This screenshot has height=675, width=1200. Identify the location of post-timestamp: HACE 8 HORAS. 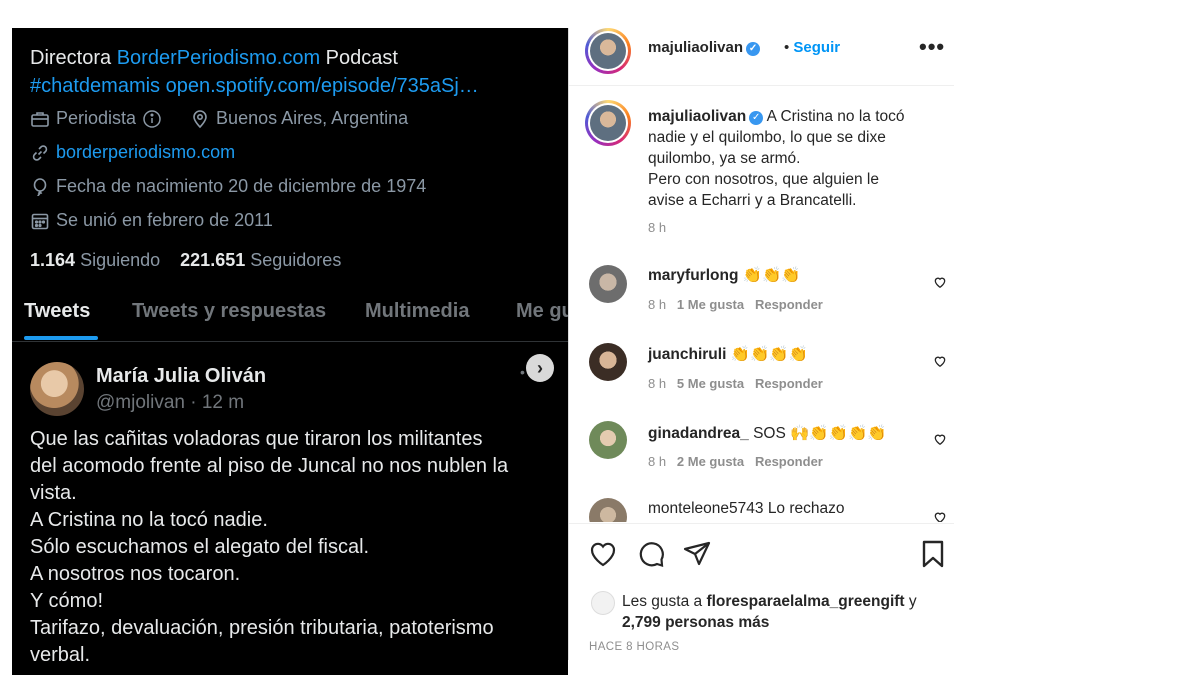
(634, 647).